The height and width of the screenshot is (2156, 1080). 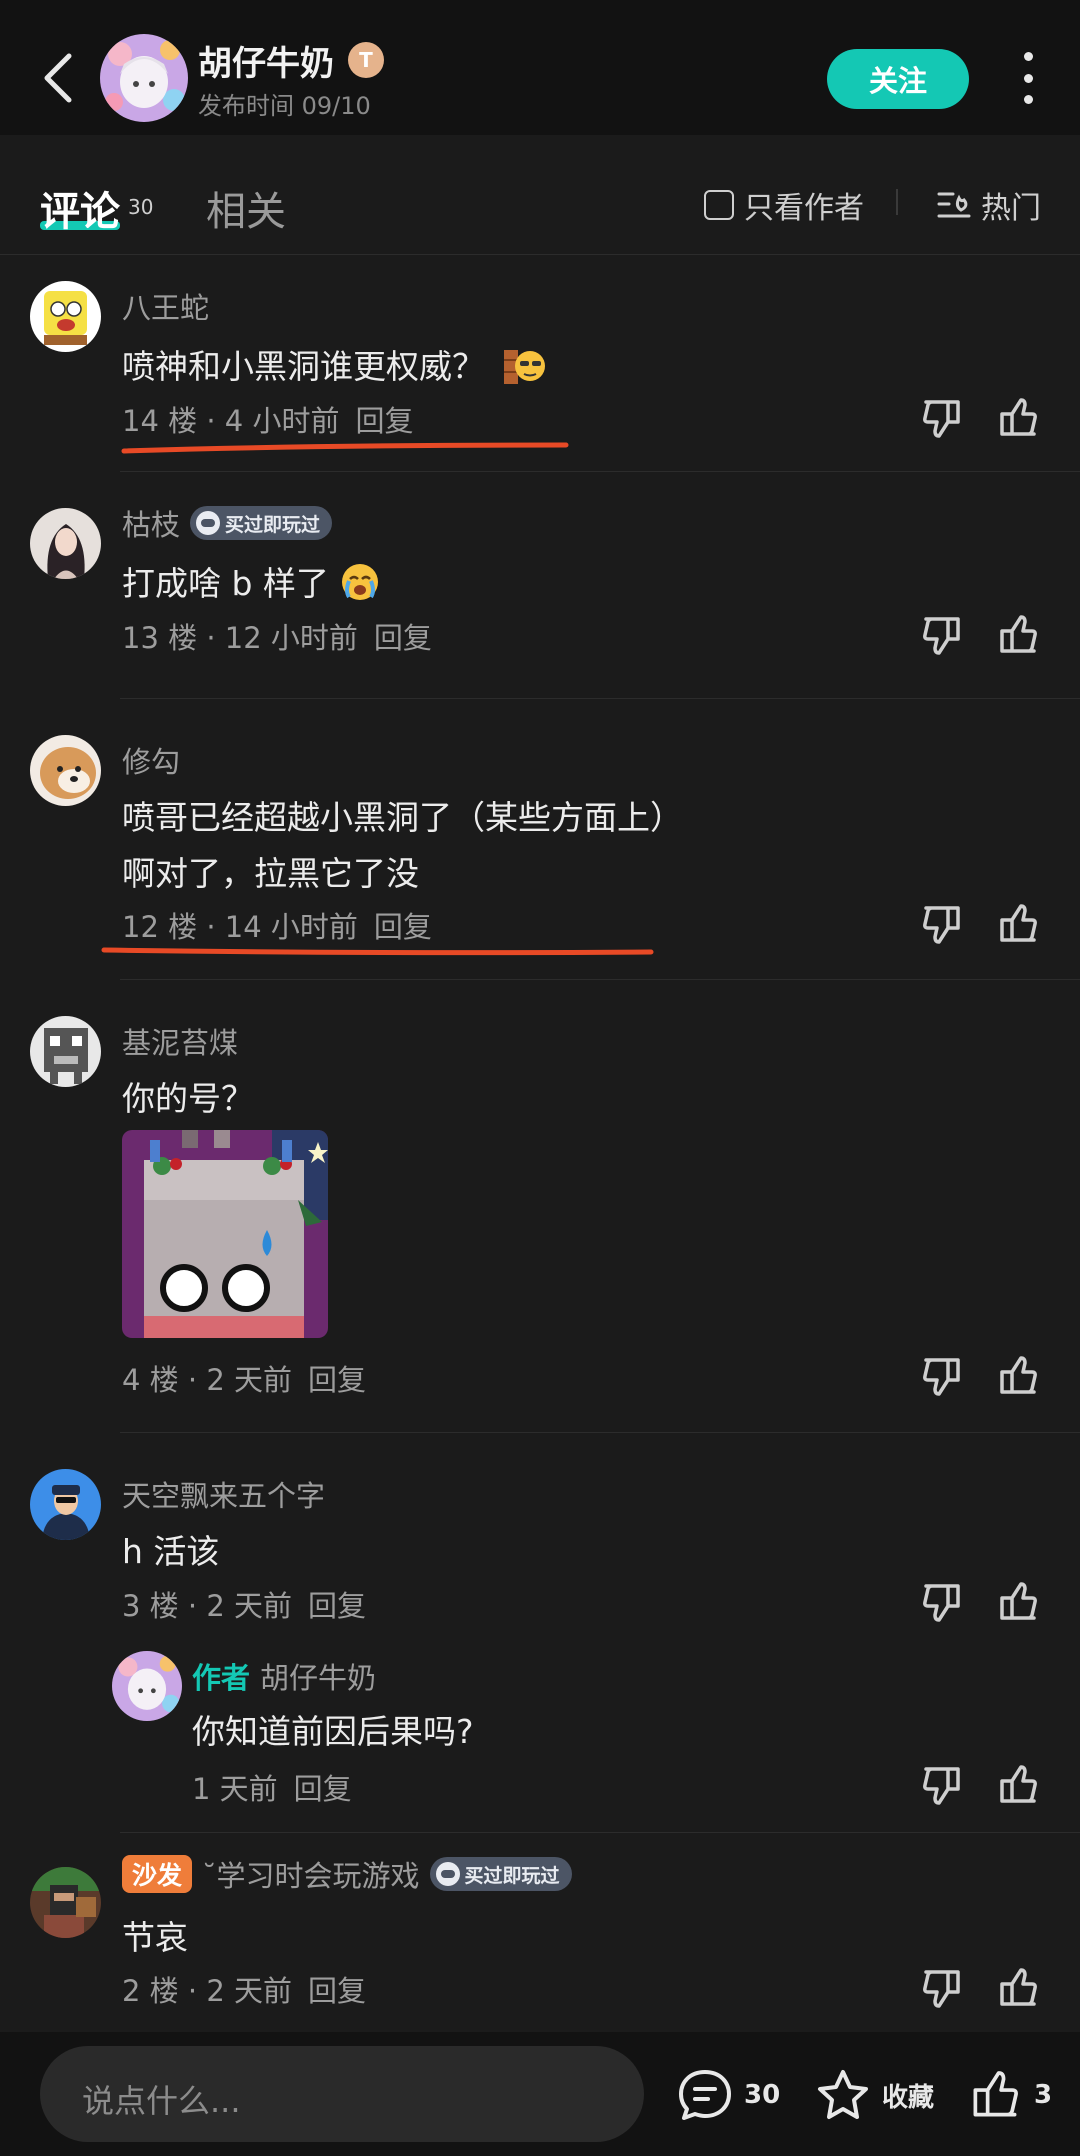 I want to click on comment-text: 节哀, so click(x=155, y=1937).